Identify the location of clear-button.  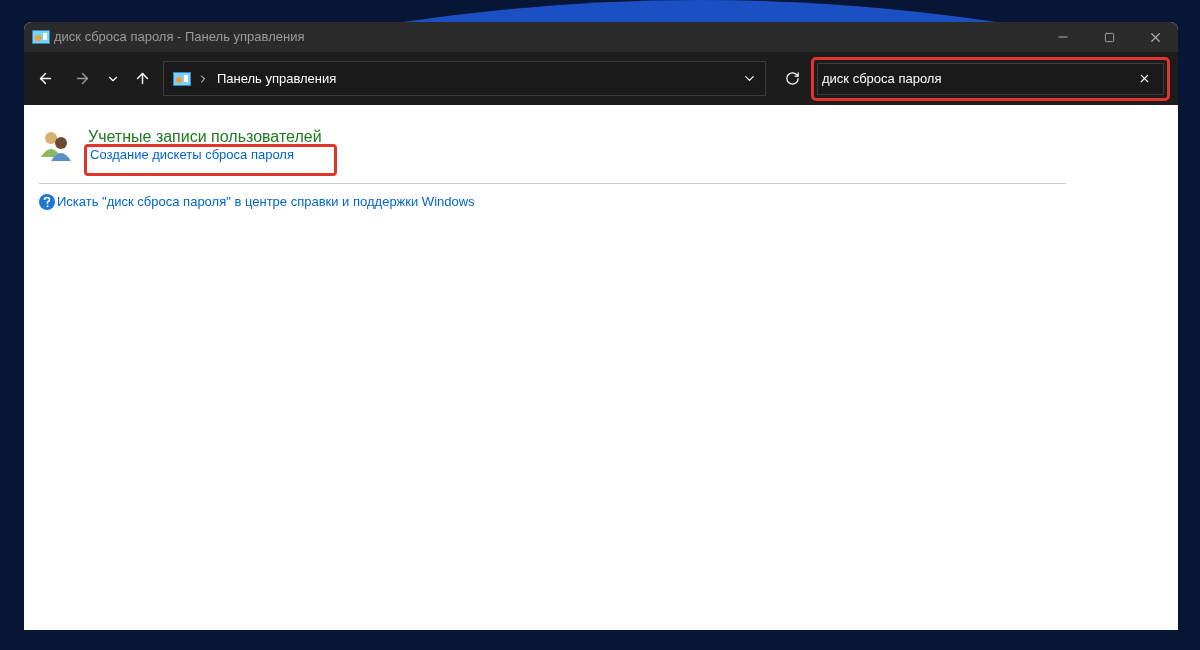
(1144, 78).